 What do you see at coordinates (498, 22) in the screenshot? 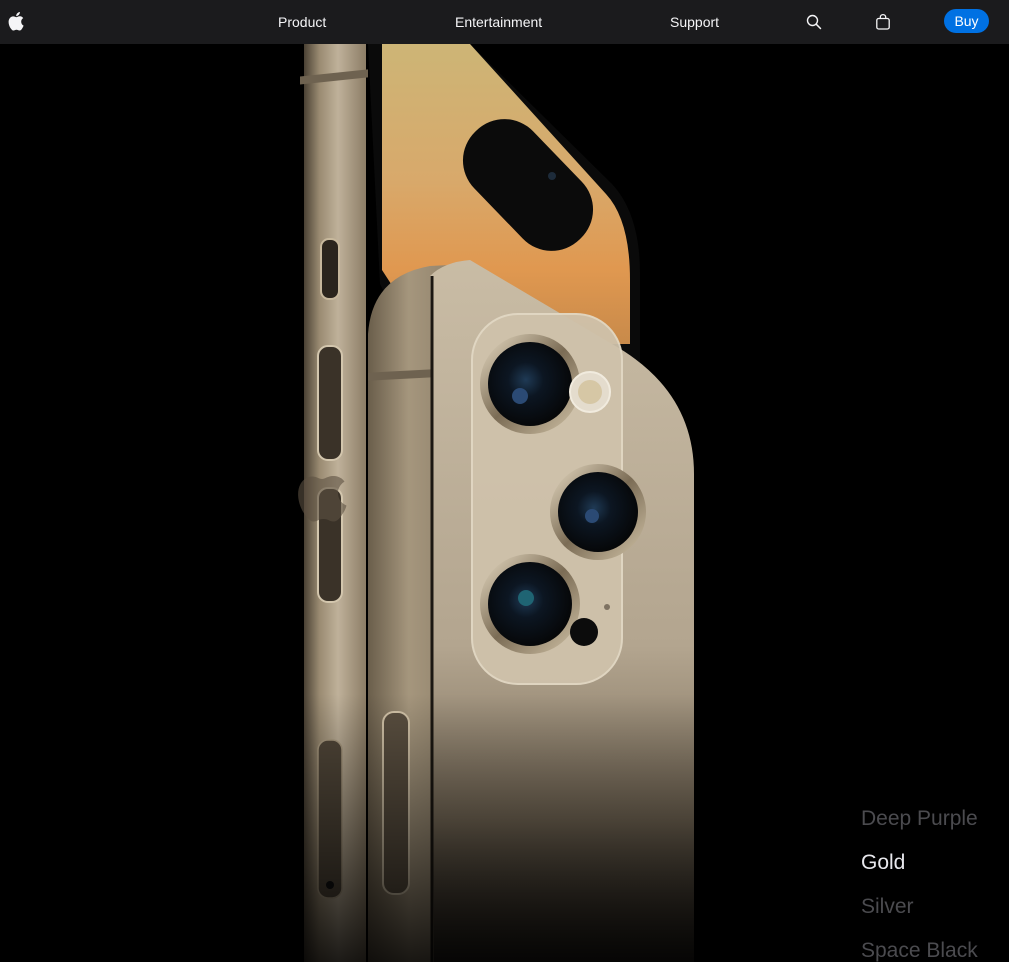
I see `nav-link-entertainment: Entertainment` at bounding box center [498, 22].